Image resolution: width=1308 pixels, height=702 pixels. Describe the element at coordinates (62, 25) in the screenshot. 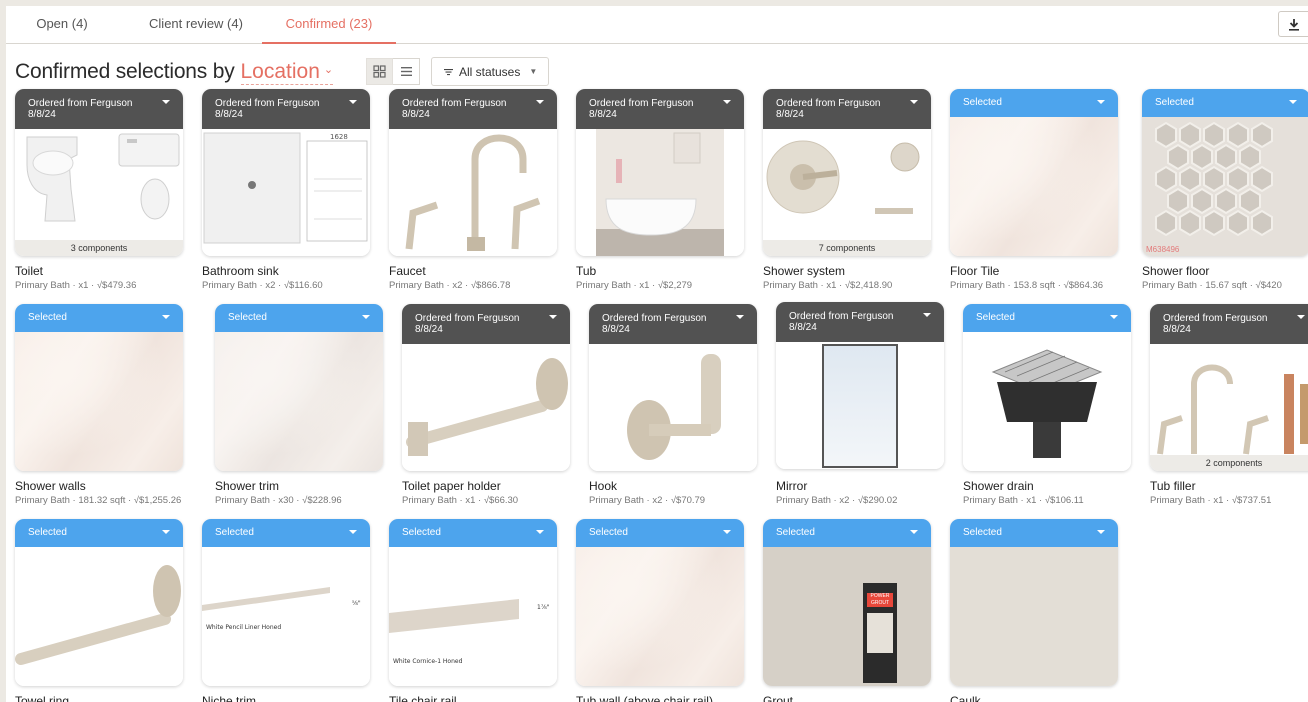

I see `tab-open: Open (4)` at that location.